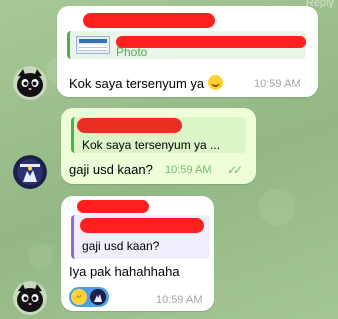  What do you see at coordinates (132, 52) in the screenshot?
I see `reply-quote-label: Photo` at bounding box center [132, 52].